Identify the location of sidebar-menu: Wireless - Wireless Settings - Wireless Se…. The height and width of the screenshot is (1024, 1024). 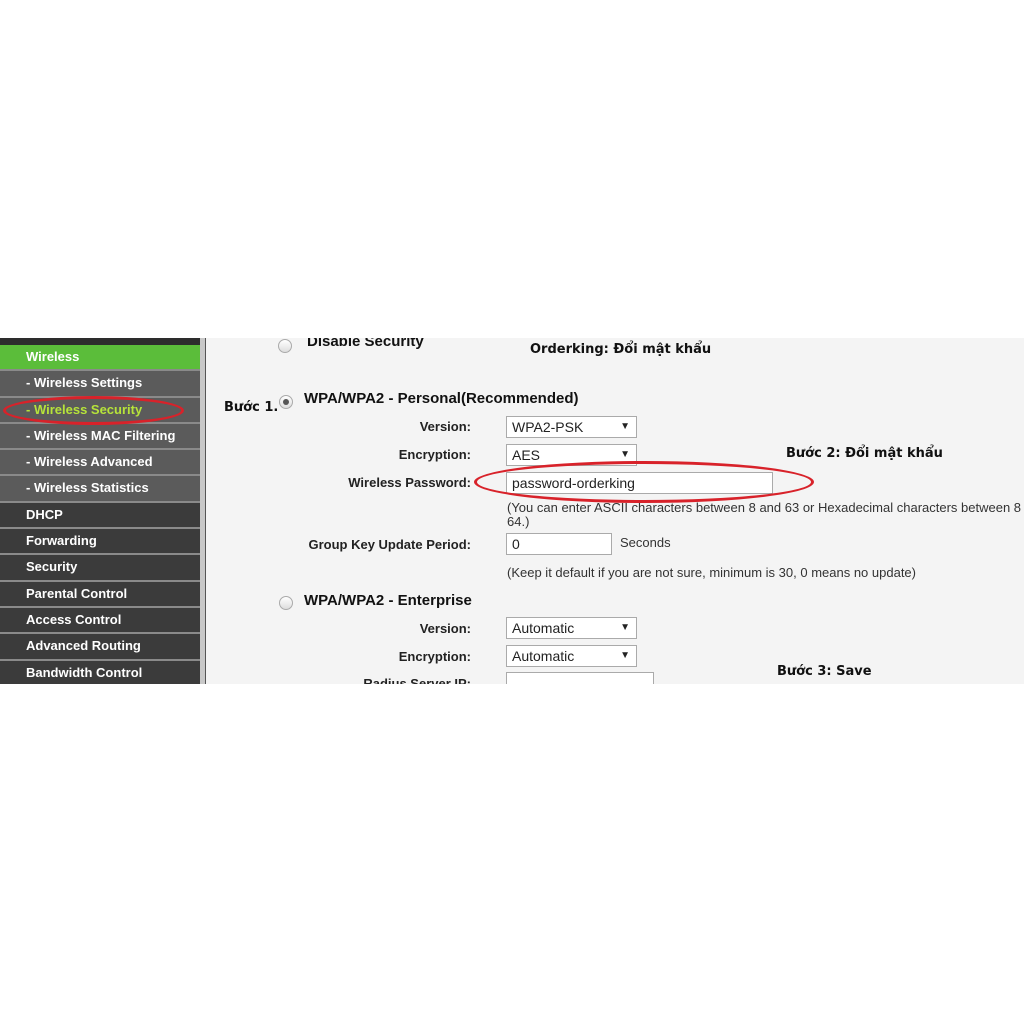
(100, 511).